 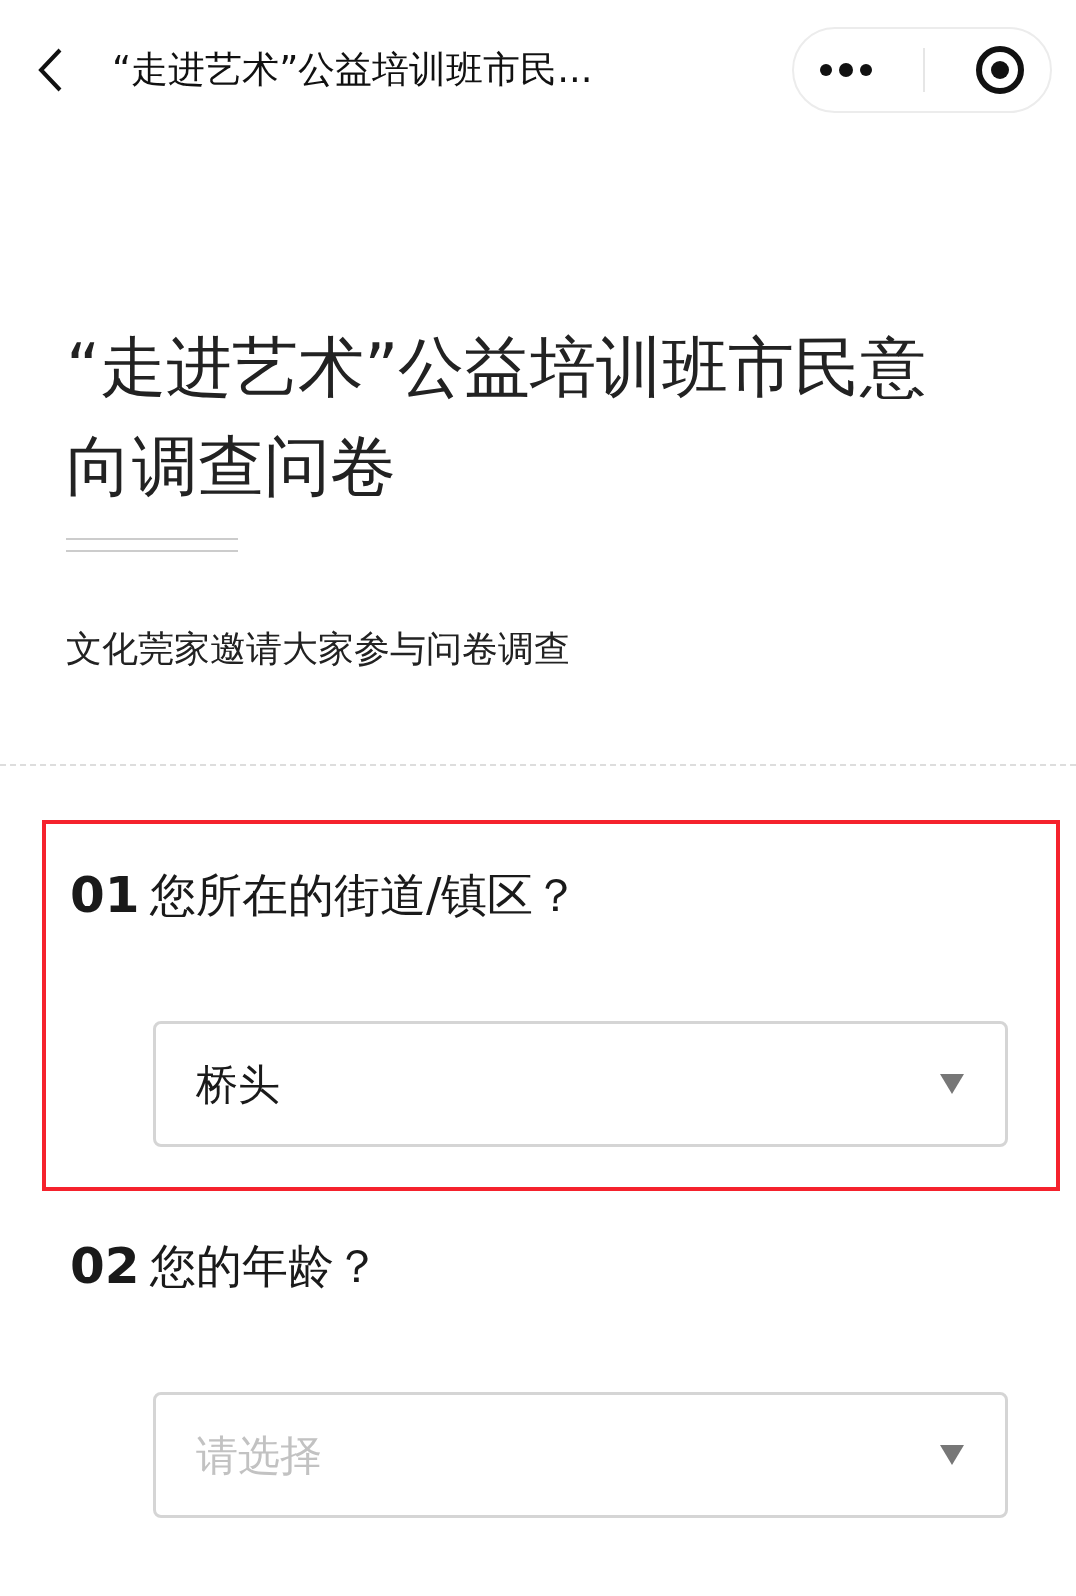 I want to click on question-number: 02, so click(x=105, y=1266).